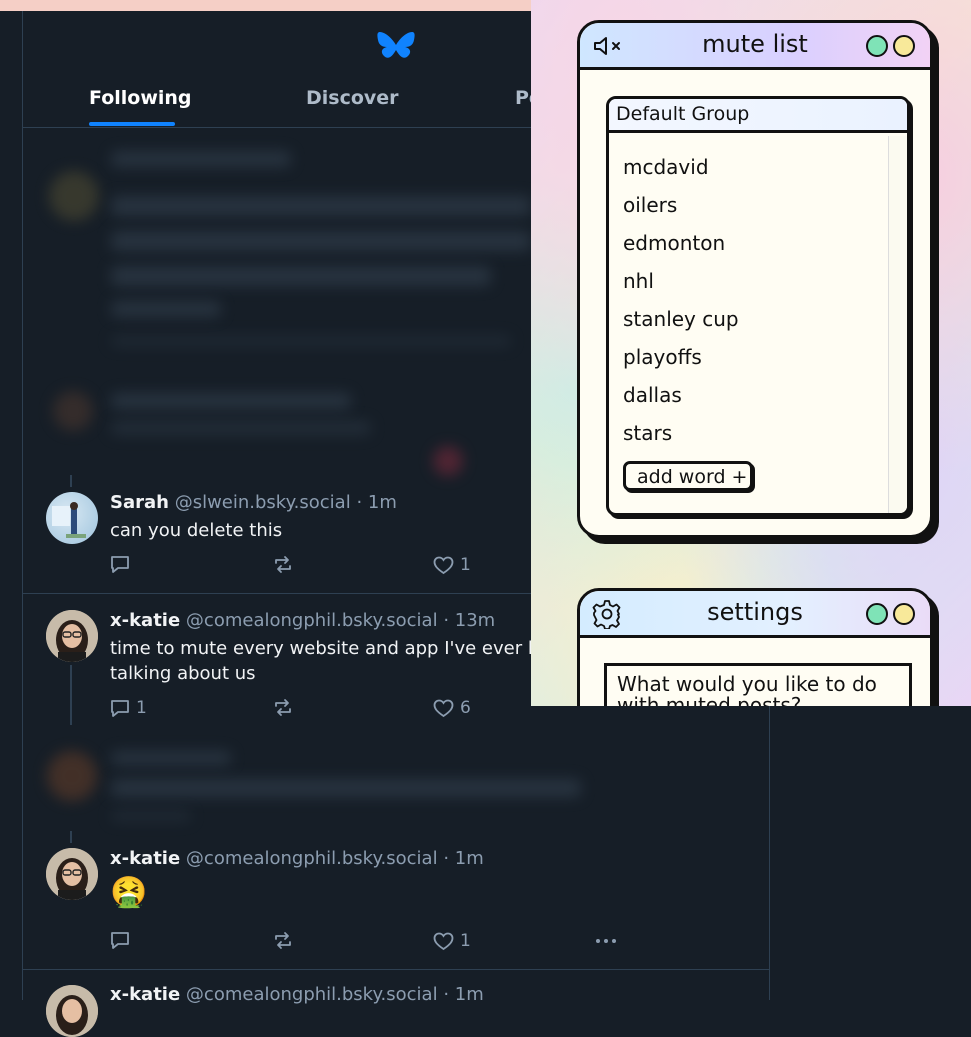 The width and height of the screenshot is (971, 1037). I want to click on muted-word: oilers, so click(650, 205).